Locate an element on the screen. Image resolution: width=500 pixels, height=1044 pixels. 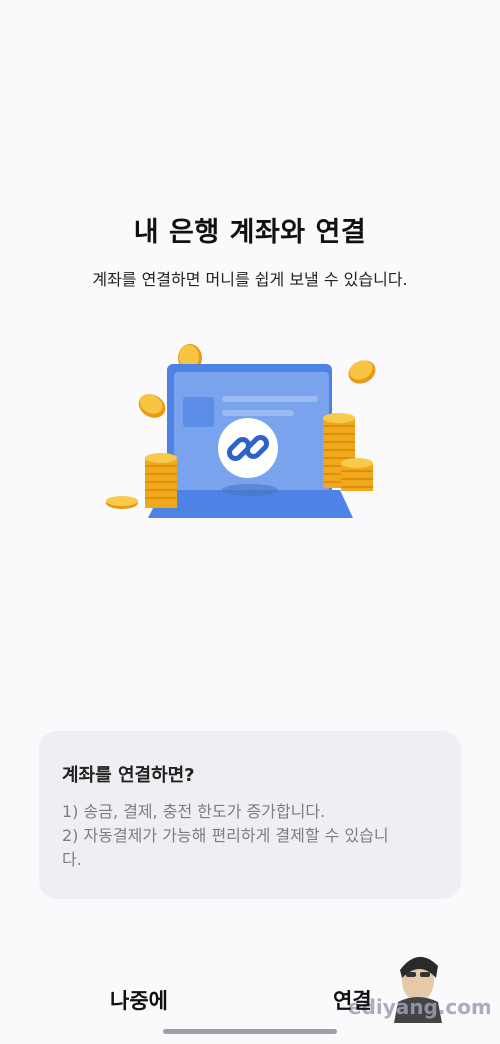
chain-link-icon is located at coordinates (248, 448).